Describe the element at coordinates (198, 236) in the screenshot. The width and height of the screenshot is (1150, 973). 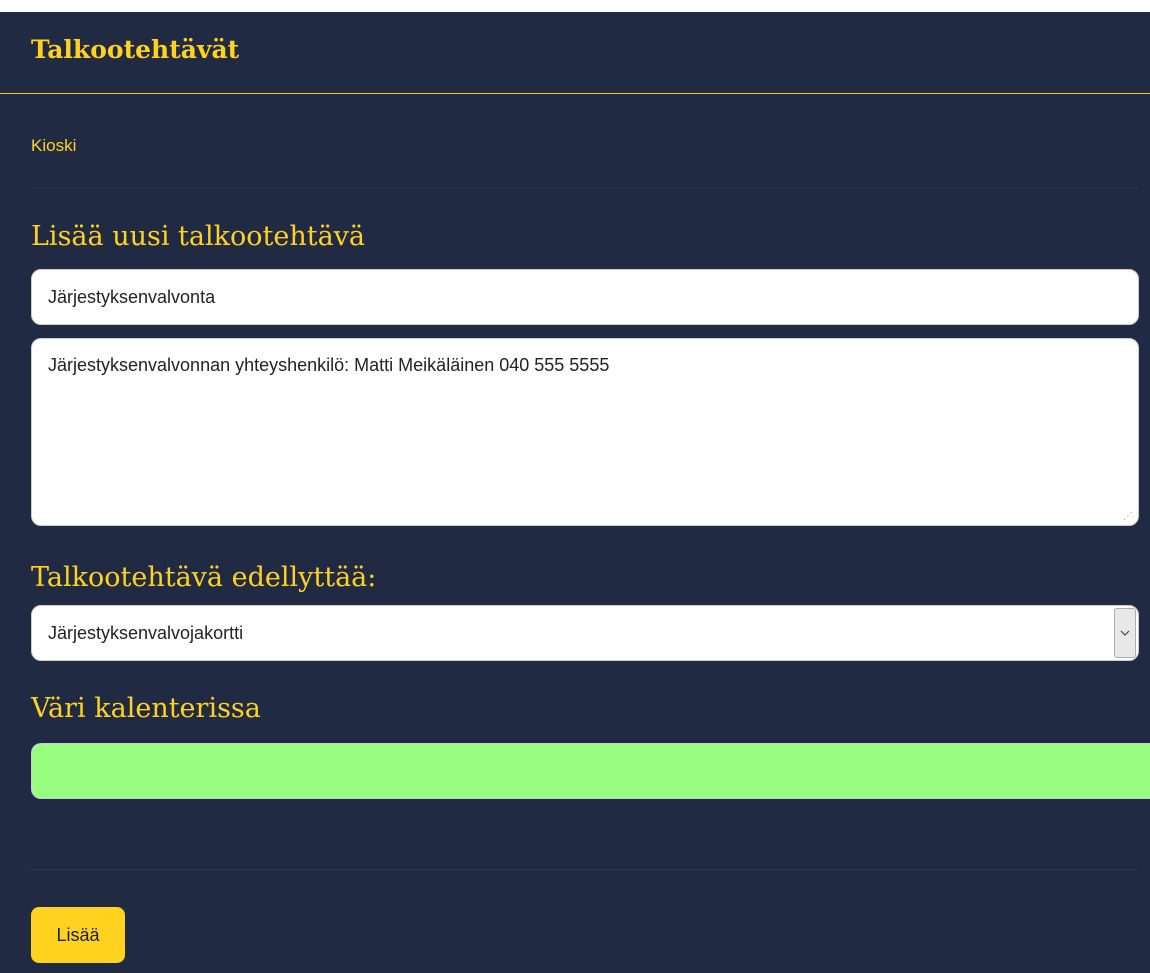
I see `form-section-title: Lisää uusi talkootehtävä` at that location.